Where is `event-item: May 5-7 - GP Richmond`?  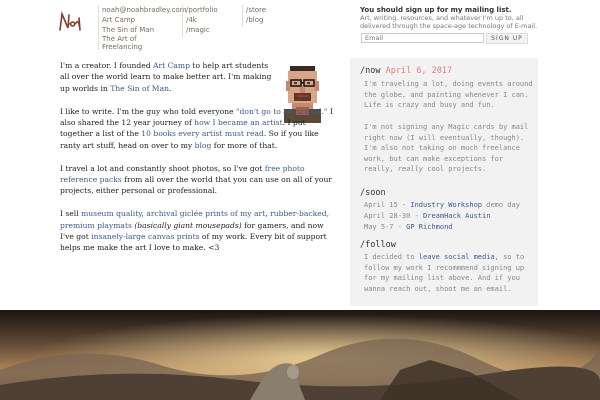 event-item: May 5-7 - GP Richmond is located at coordinates (408, 227).